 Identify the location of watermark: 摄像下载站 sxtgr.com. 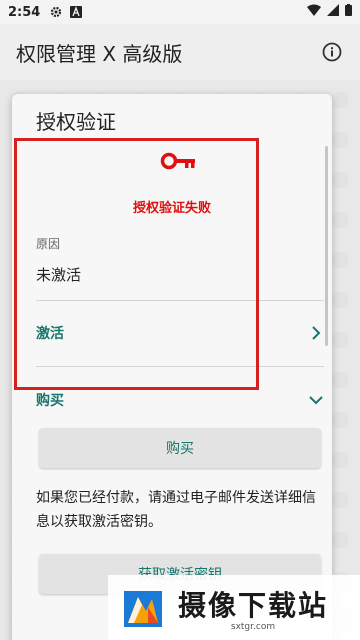
(234, 607).